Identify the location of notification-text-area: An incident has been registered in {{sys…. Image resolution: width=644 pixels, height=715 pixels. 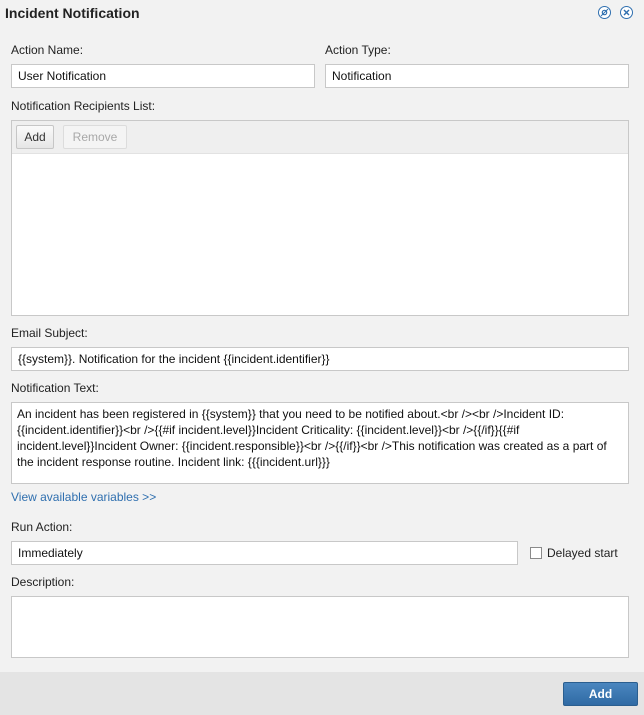
(320, 443).